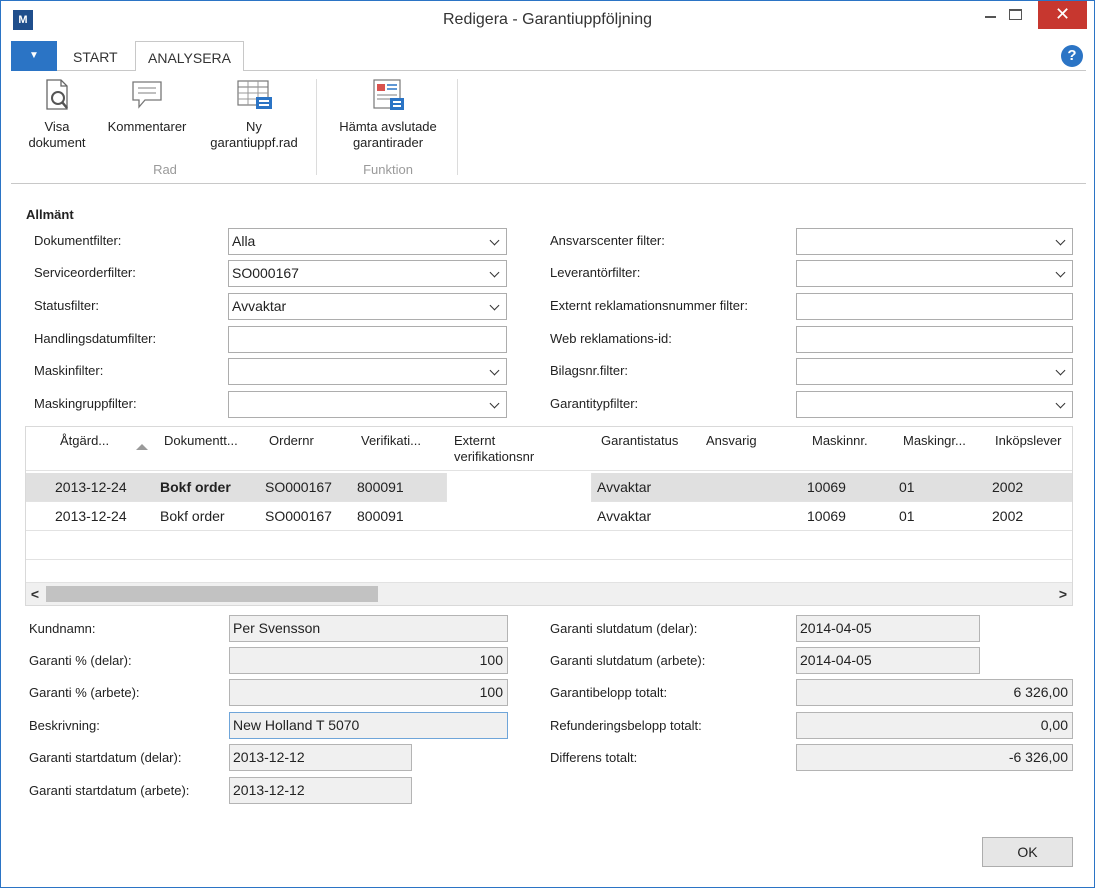 This screenshot has height=888, width=1095. I want to click on window-title: Redigera - Garantiuppföljning, so click(547, 19).